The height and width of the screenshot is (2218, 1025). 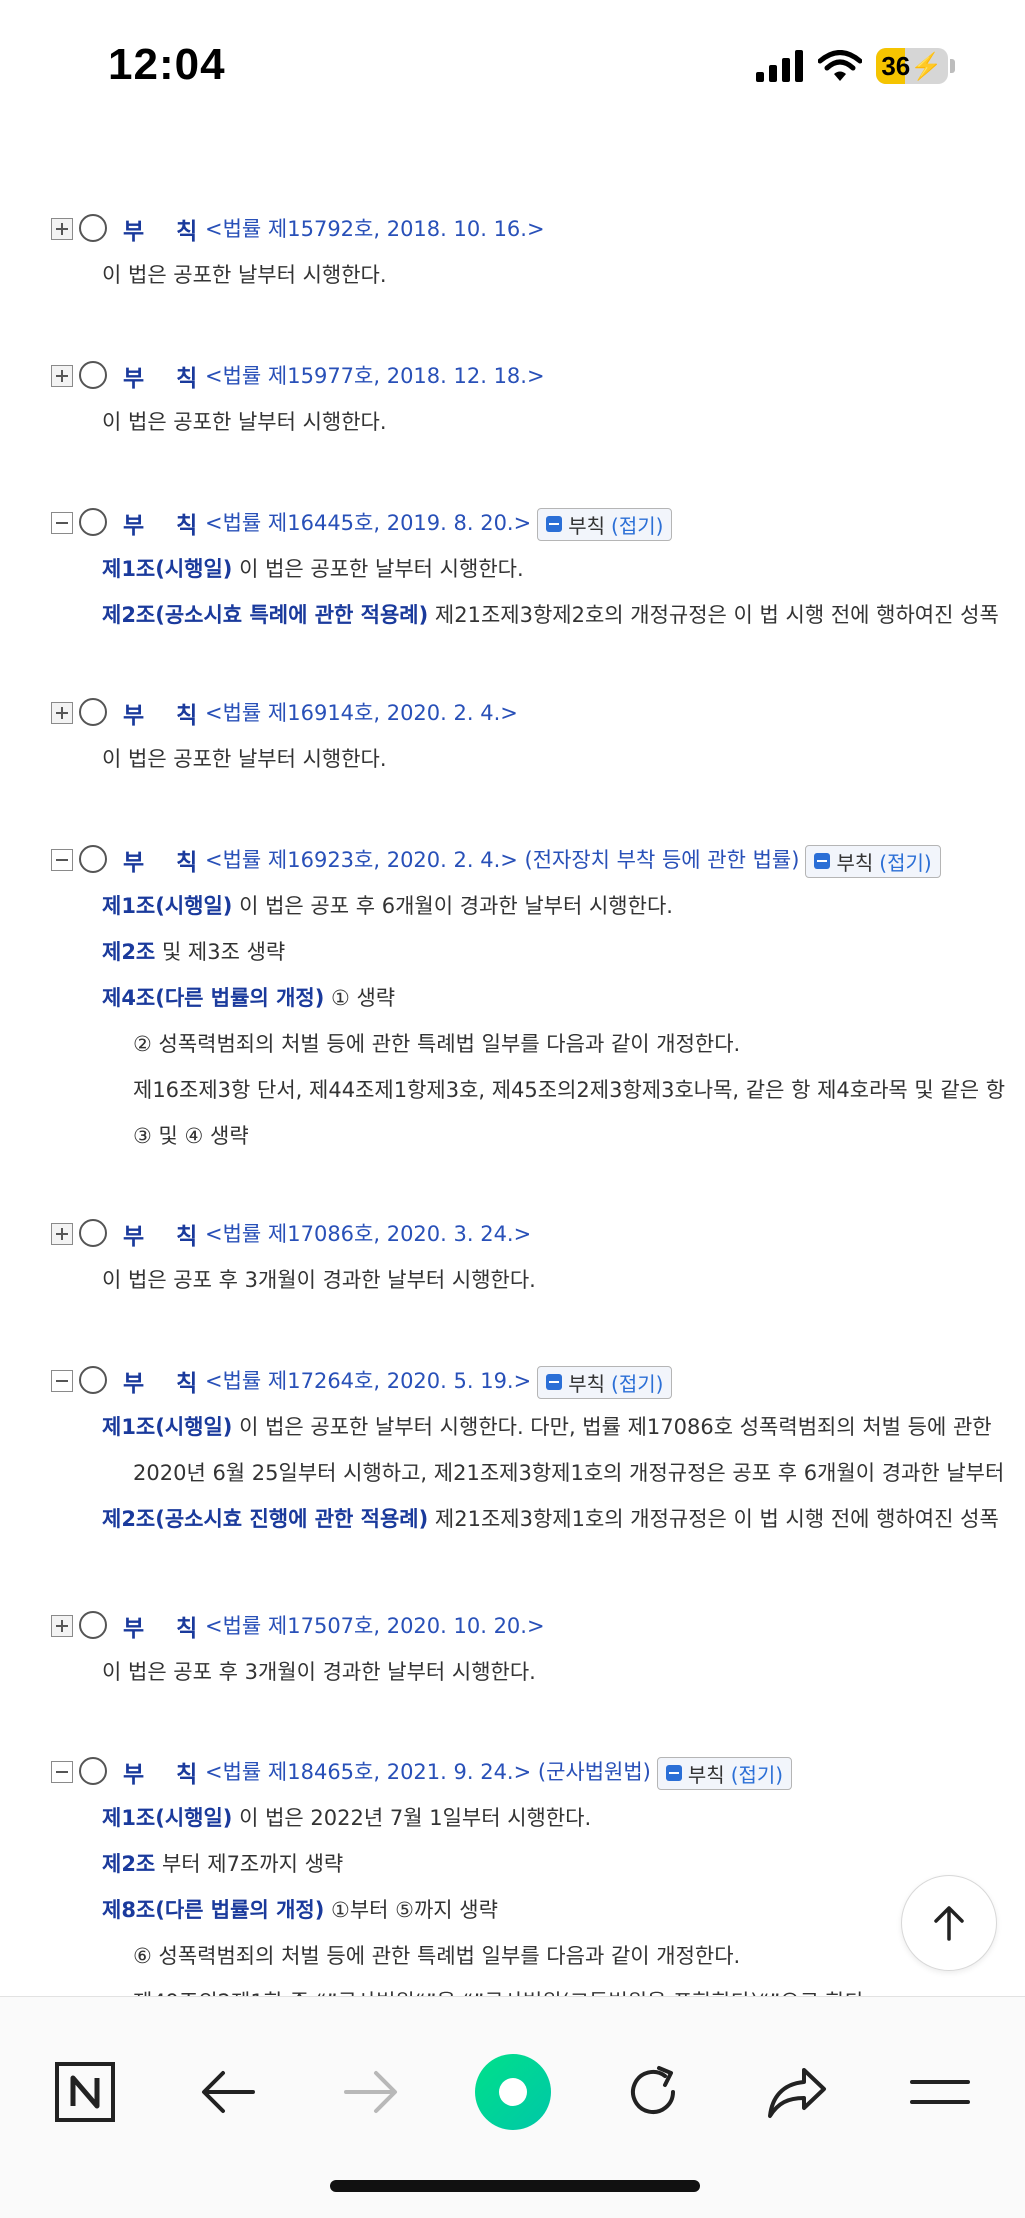 What do you see at coordinates (360, 998) in the screenshot?
I see `article-text: ① 생략` at bounding box center [360, 998].